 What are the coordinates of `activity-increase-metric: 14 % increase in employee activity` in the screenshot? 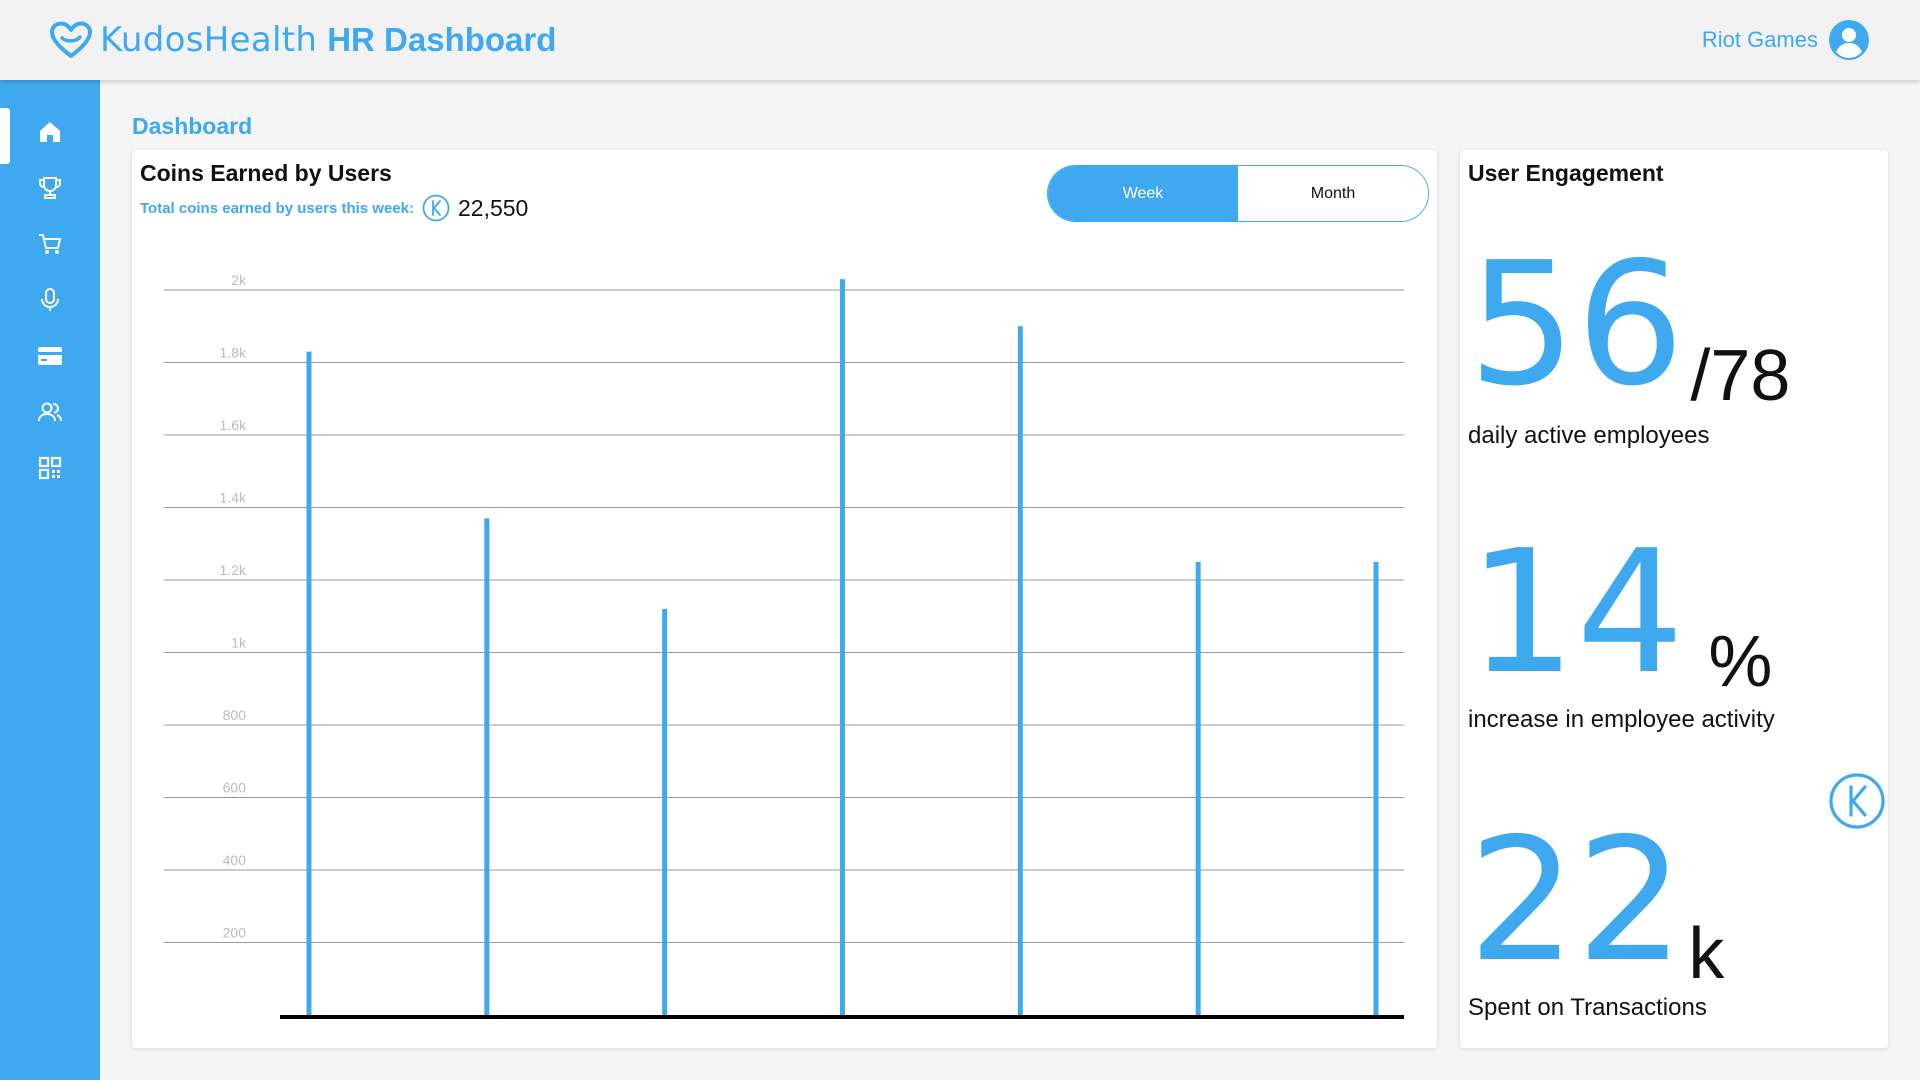 It's located at (1621, 631).